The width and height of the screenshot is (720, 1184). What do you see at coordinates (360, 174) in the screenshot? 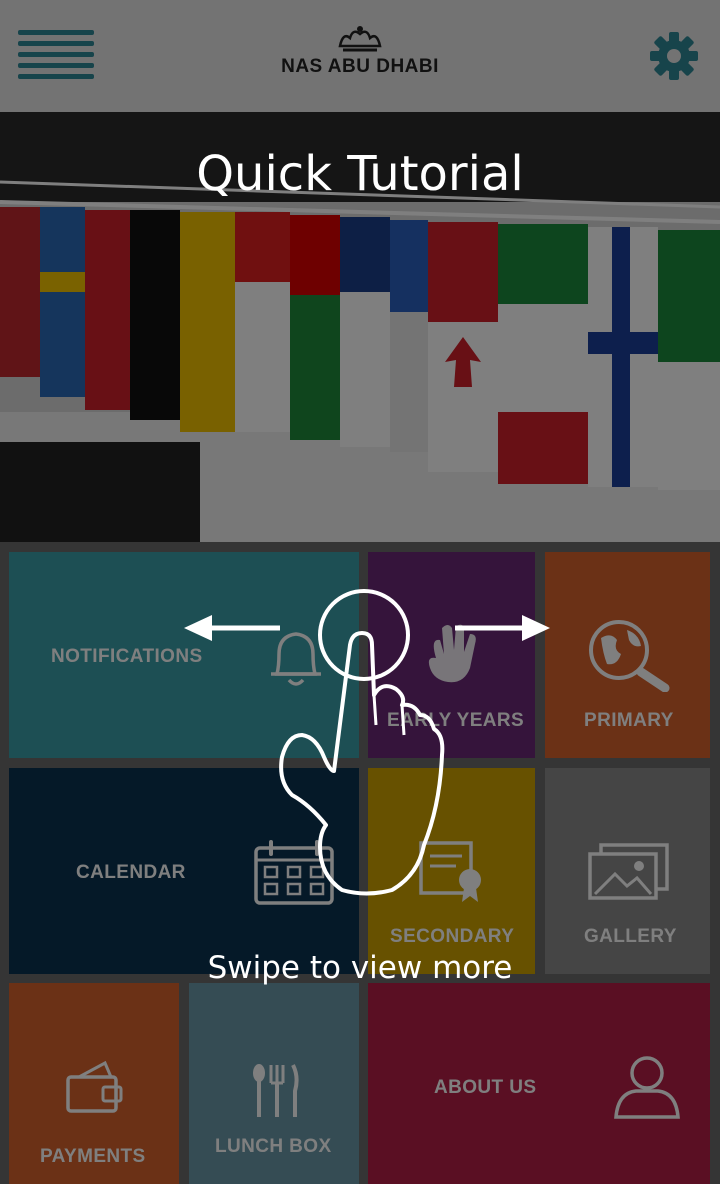
I see `tutorial-title: Quick Tutorial` at bounding box center [360, 174].